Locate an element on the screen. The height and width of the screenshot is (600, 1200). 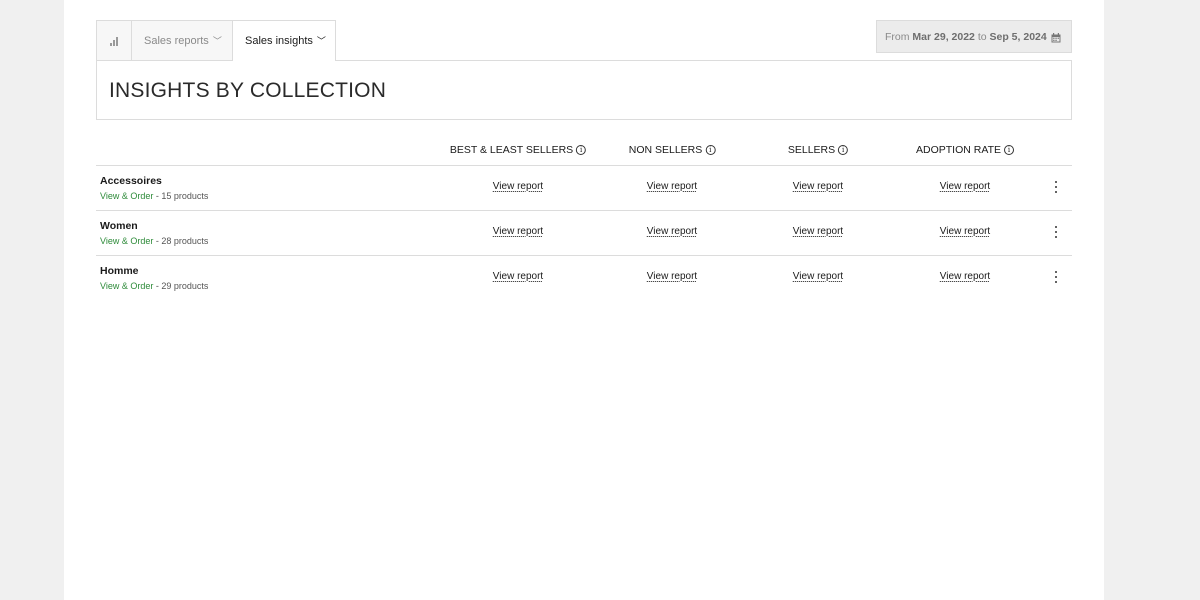
column-header-adoption-rate: ADOPTION RATE i is located at coordinates (965, 150).